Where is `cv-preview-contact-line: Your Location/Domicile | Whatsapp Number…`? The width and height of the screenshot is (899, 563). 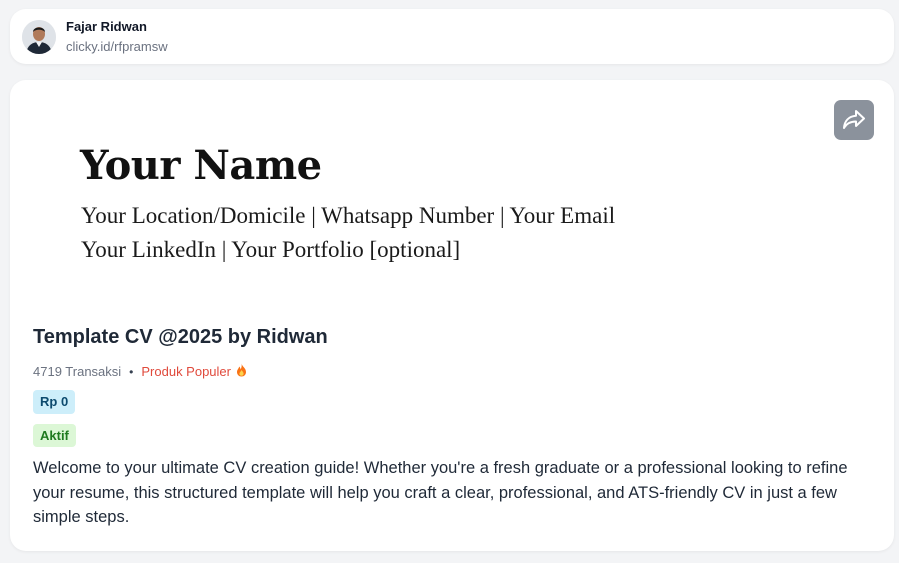
cv-preview-contact-line: Your Location/Domicile | Whatsapp Number… is located at coordinates (348, 215).